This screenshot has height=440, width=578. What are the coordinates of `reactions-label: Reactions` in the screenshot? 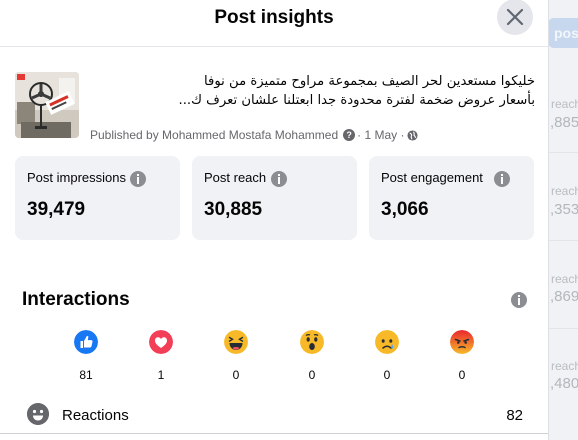 It's located at (95, 415).